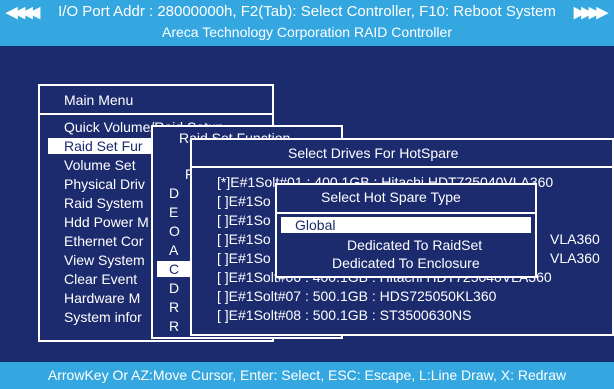 Image resolution: width=614 pixels, height=389 pixels. Describe the element at coordinates (391, 197) in the screenshot. I see `hot-spare-type-title: Select Hot Spare Type` at that location.